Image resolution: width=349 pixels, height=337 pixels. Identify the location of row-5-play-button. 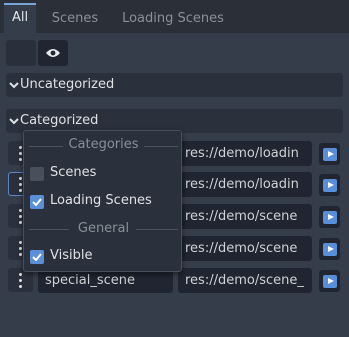
(329, 281).